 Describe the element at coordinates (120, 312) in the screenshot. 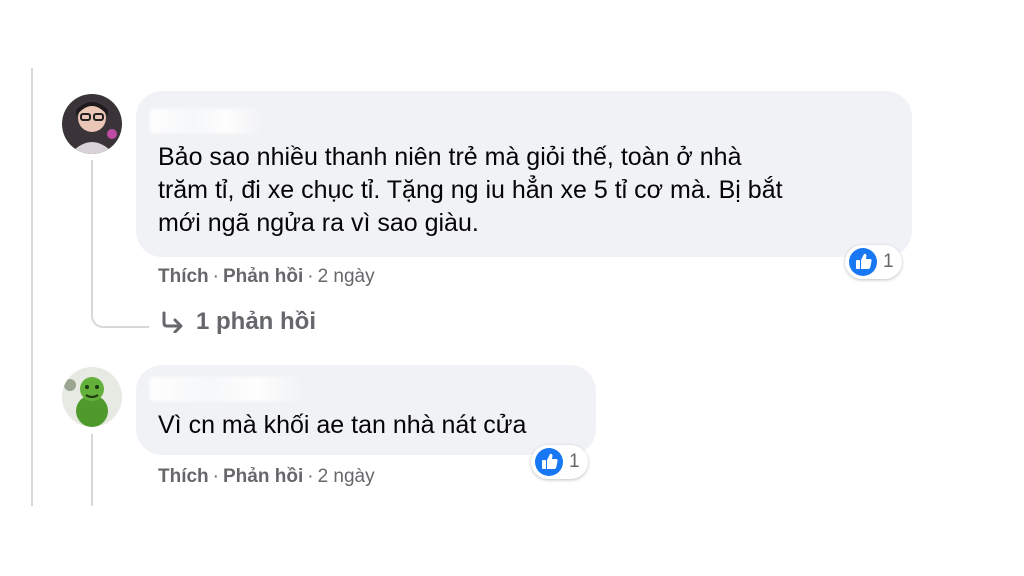

I see `reply-connector` at that location.